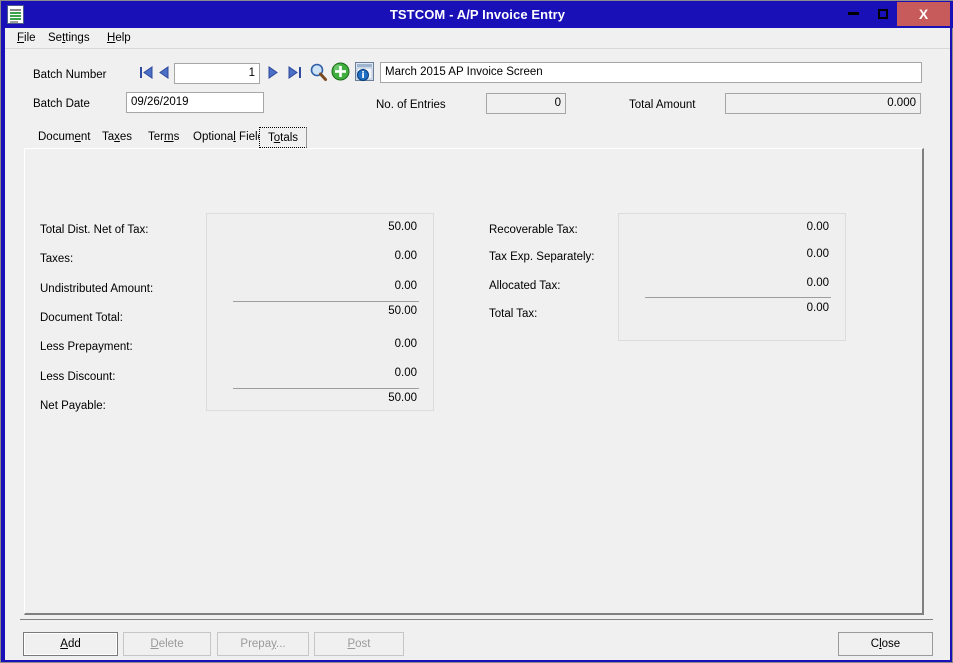 The height and width of the screenshot is (663, 953). What do you see at coordinates (256, 644) in the screenshot?
I see `prepay-pre: Prepa` at bounding box center [256, 644].